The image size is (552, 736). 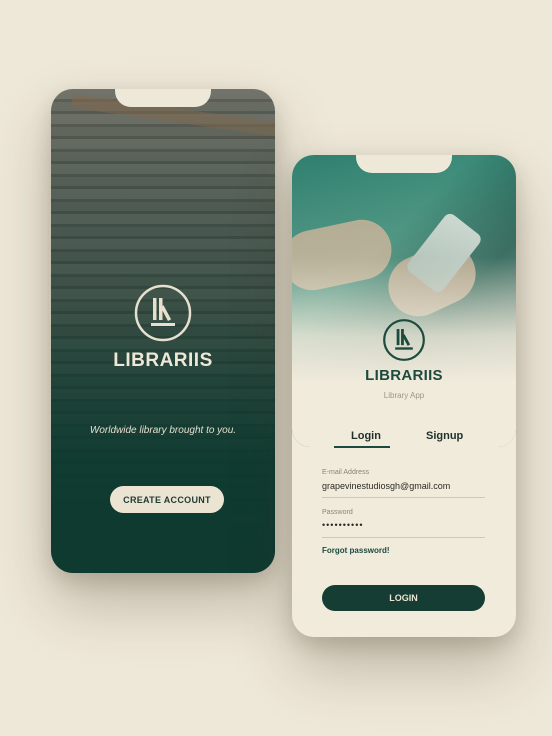 What do you see at coordinates (167, 499) in the screenshot?
I see `create-account-button: CREATE ACCOUNT` at bounding box center [167, 499].